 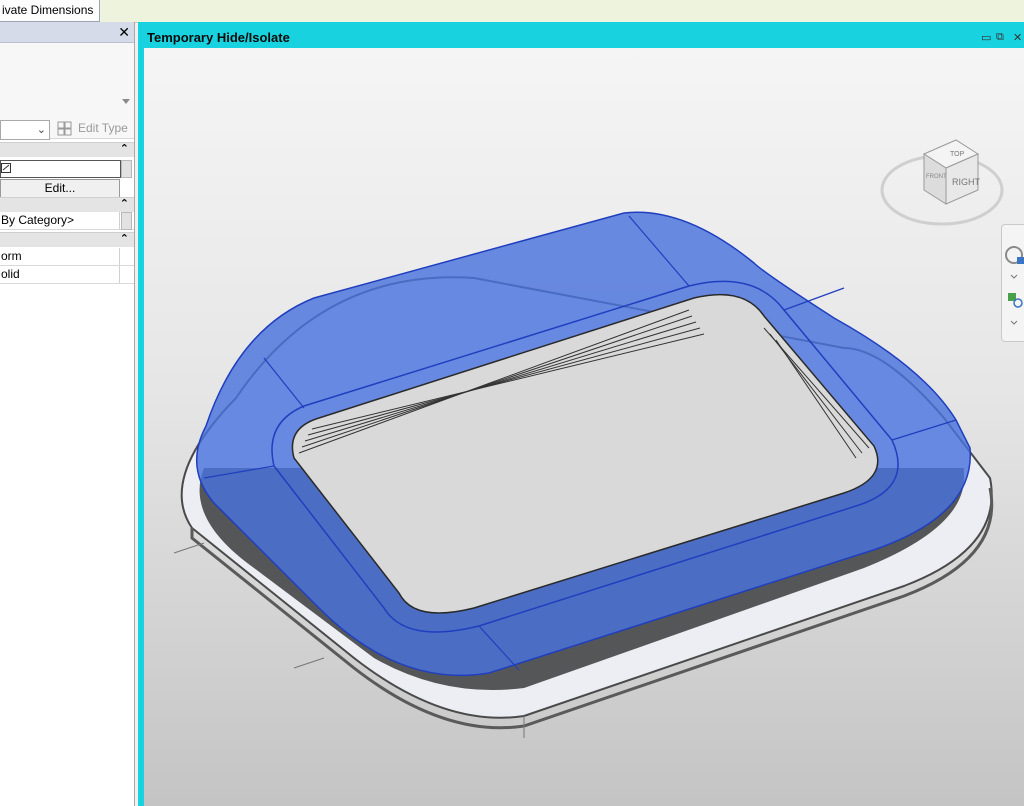 I want to click on filter-row: ⌄ Edit Type, so click(x=67, y=129).